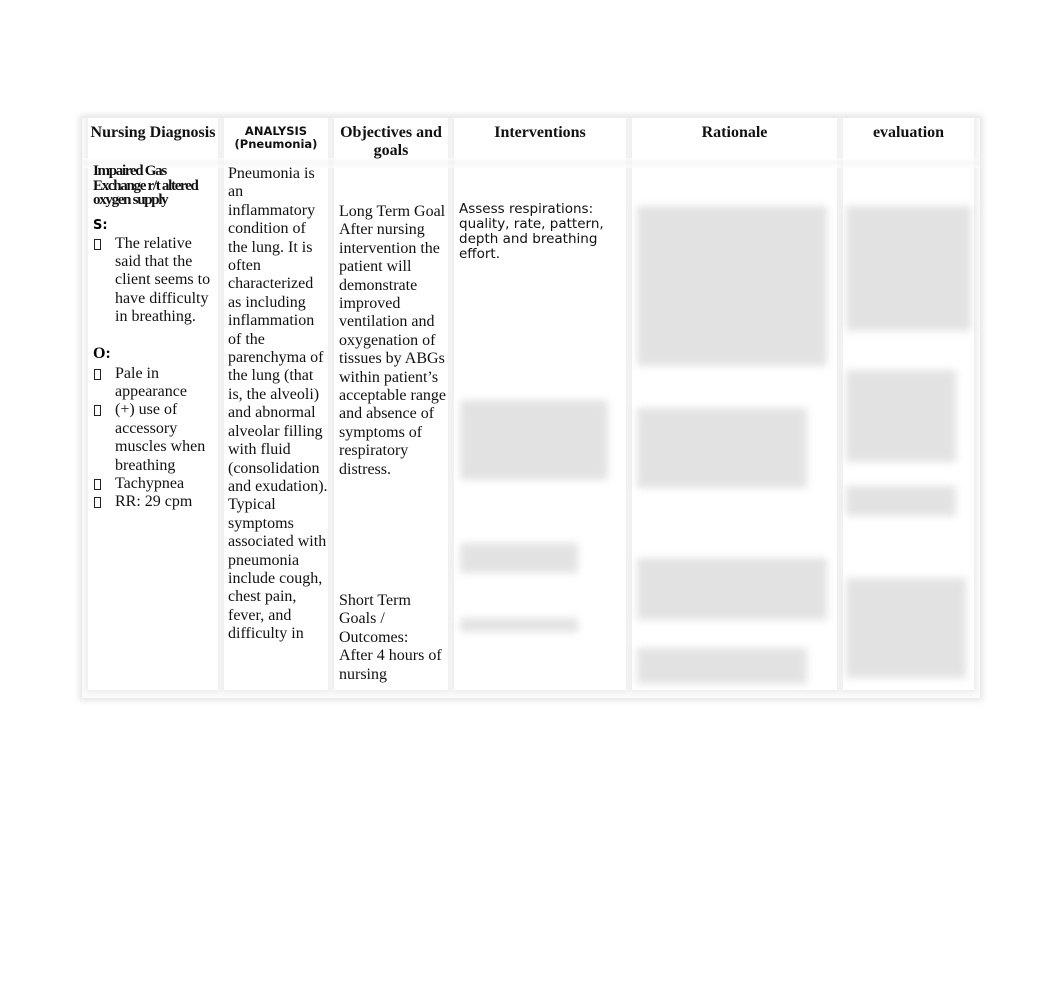 The image size is (1062, 1001). What do you see at coordinates (391, 141) in the screenshot?
I see `header-objectives: Objectives and goals` at bounding box center [391, 141].